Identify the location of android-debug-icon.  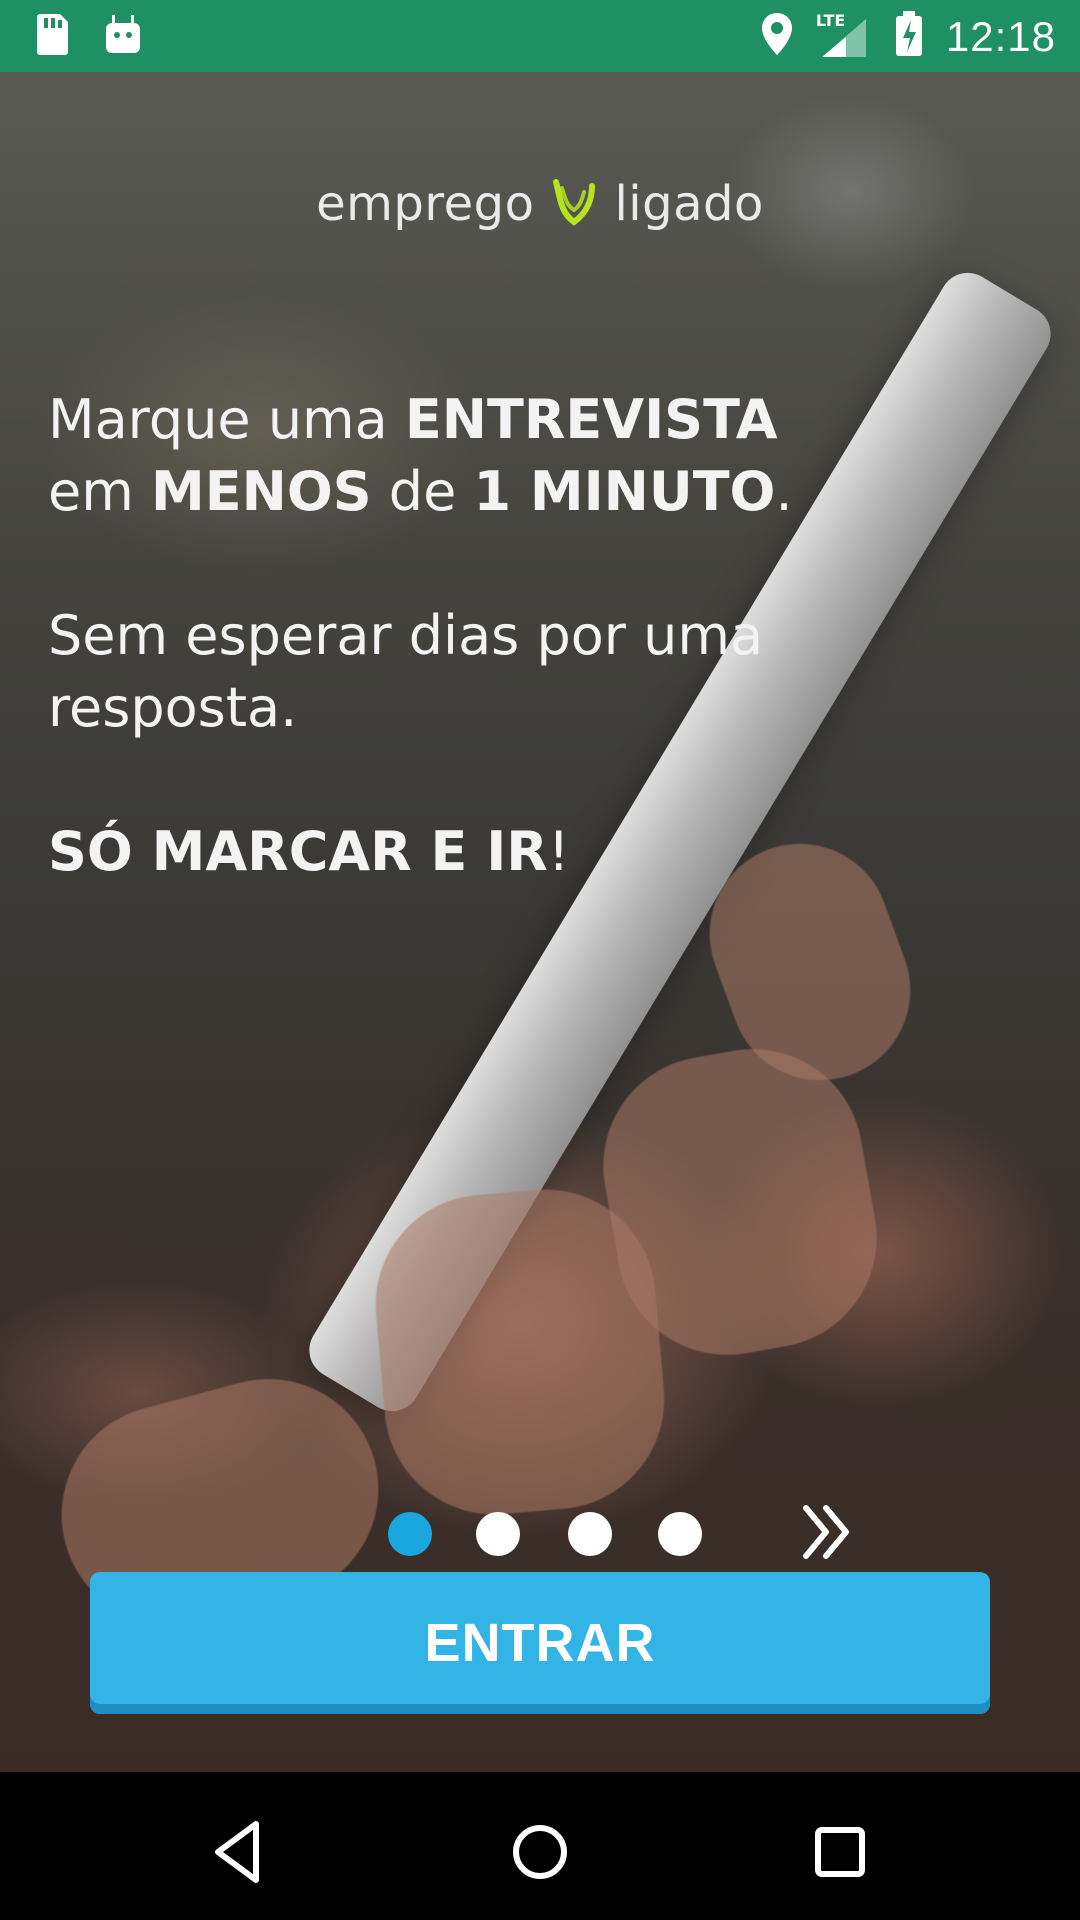
(123, 36).